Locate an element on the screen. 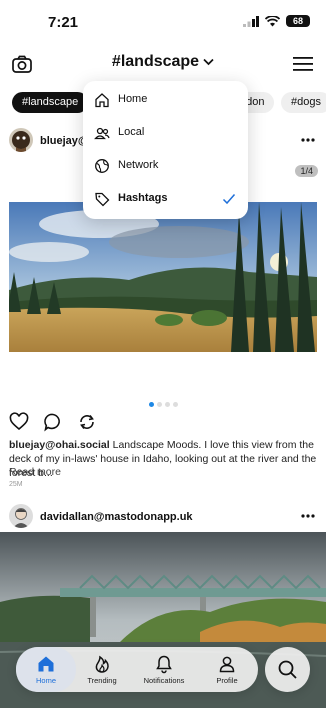  tab-home: Home is located at coordinates (46, 669).